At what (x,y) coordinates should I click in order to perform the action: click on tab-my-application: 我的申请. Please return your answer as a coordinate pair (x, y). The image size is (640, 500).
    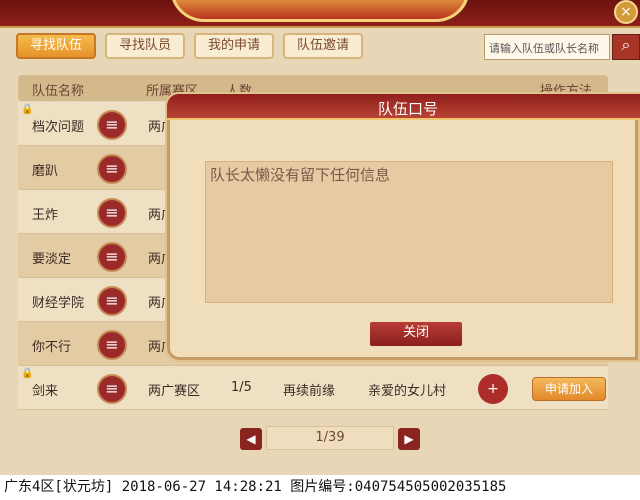
    Looking at the image, I should click on (234, 46).